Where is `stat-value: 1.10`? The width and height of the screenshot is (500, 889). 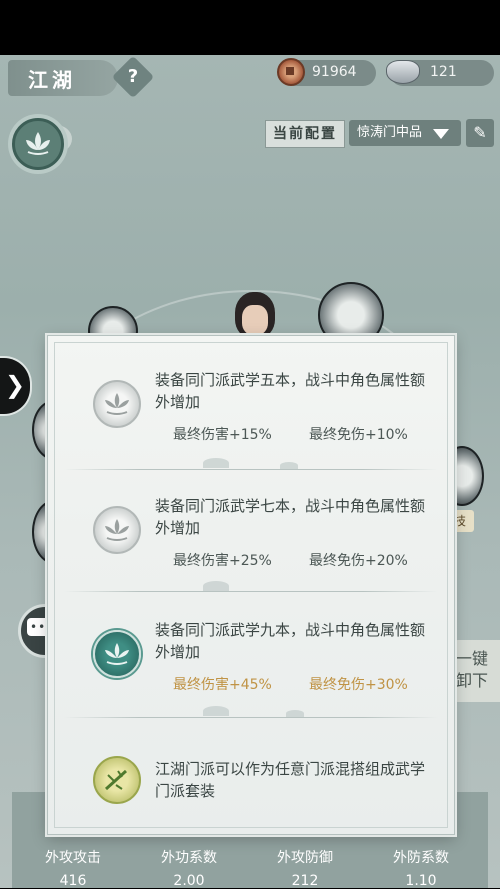
stat-value: 1.10 is located at coordinates (421, 881).